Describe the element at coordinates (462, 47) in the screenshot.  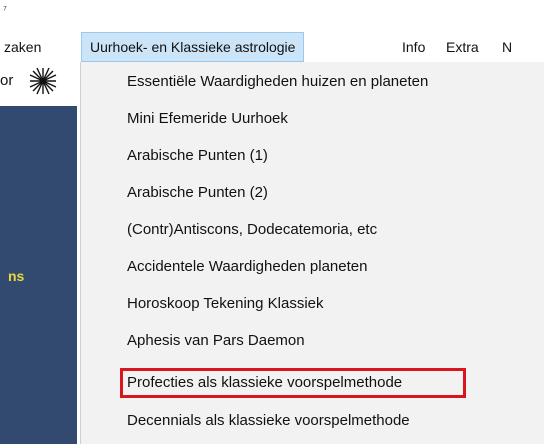
I see `menu-extra: Extra` at that location.